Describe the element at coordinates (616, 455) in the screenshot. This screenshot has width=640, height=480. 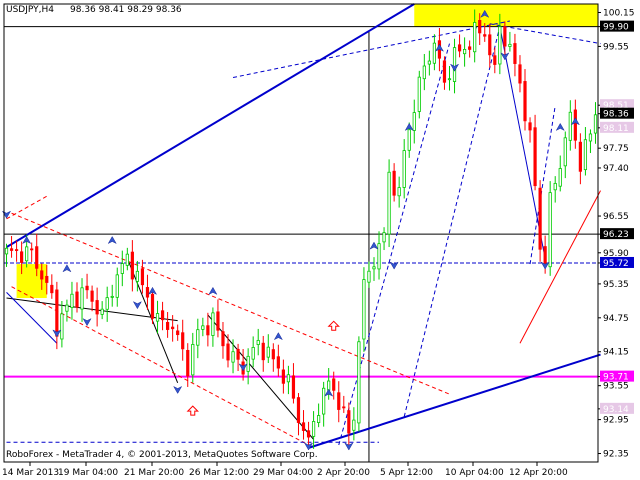
I see `y-tick-label: 92.35` at that location.